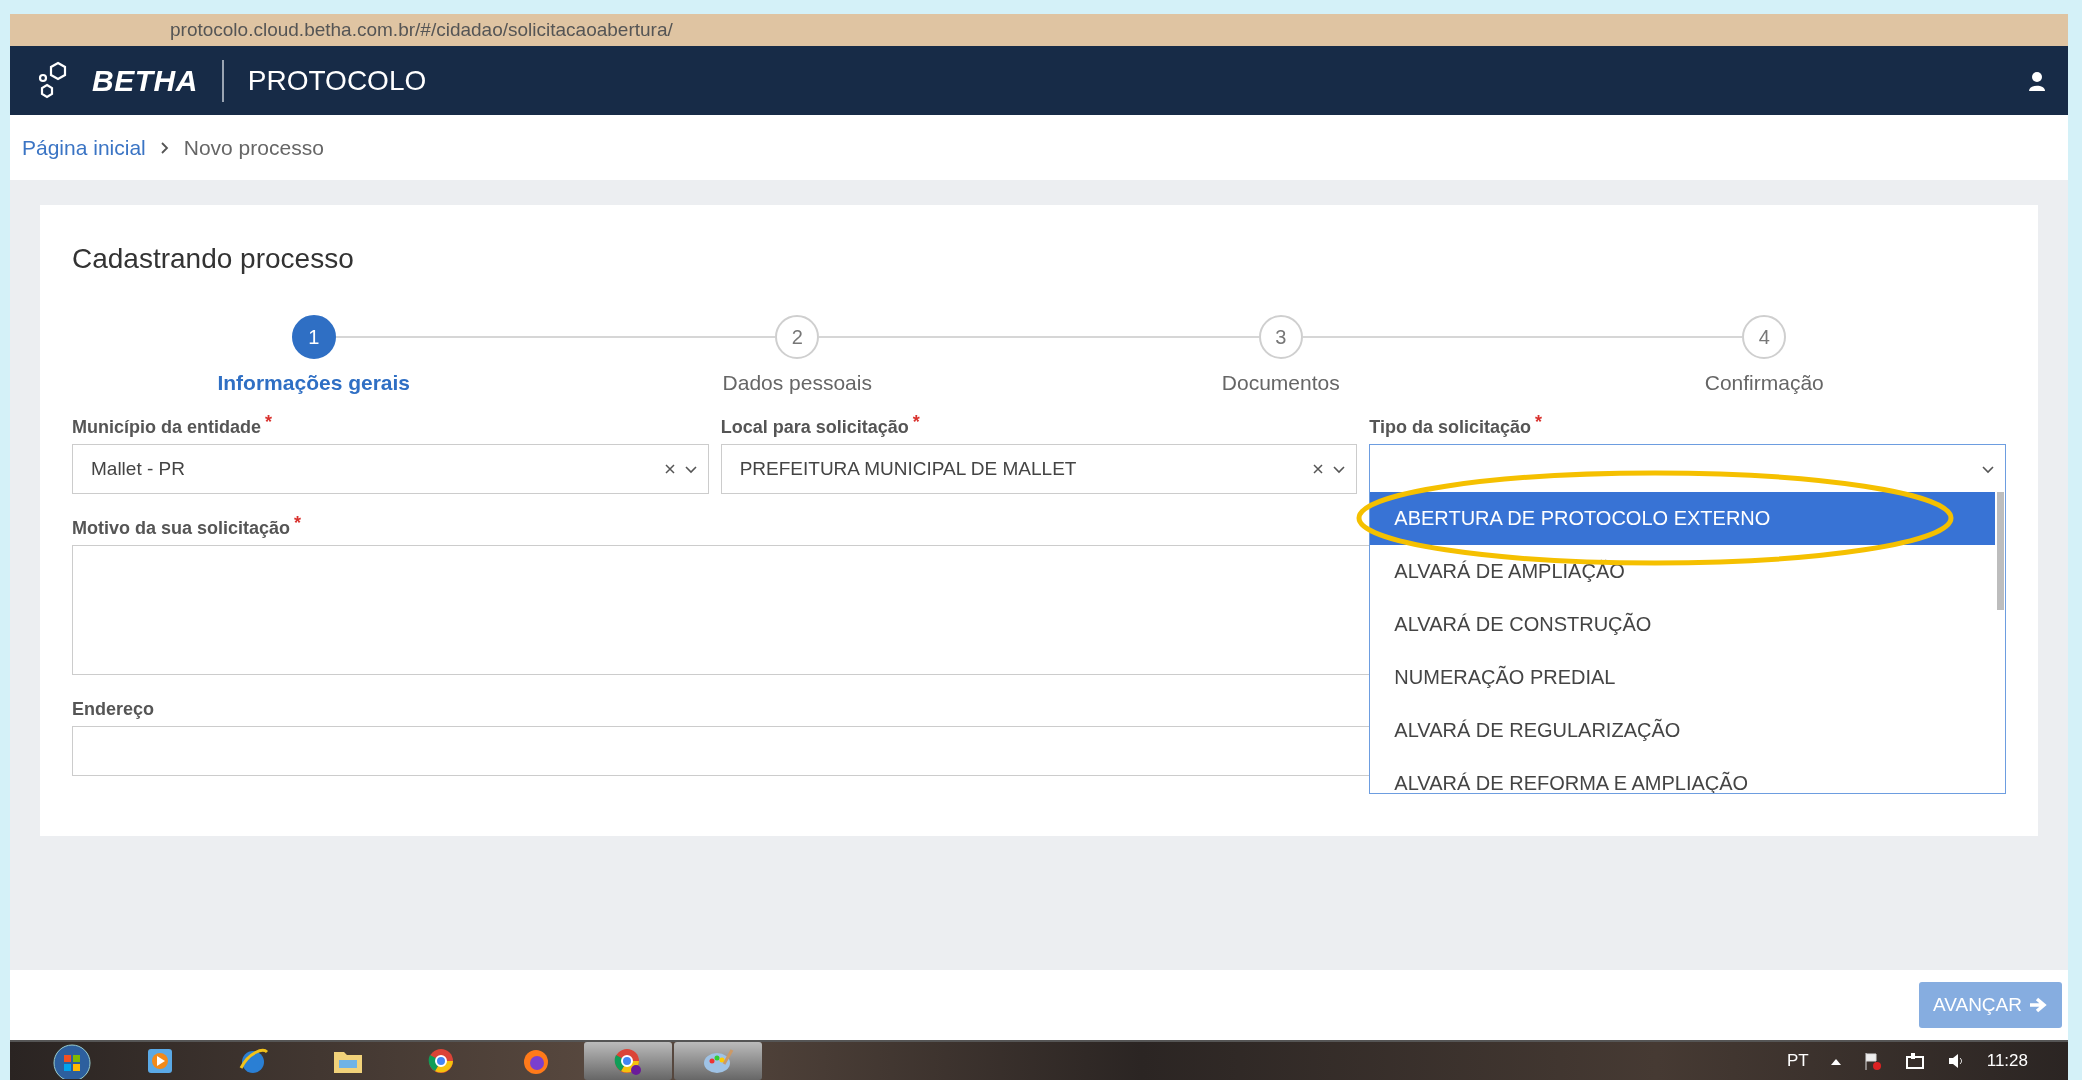  Describe the element at coordinates (253, 147) in the screenshot. I see `breadcrumb-current: Novo processo` at that location.